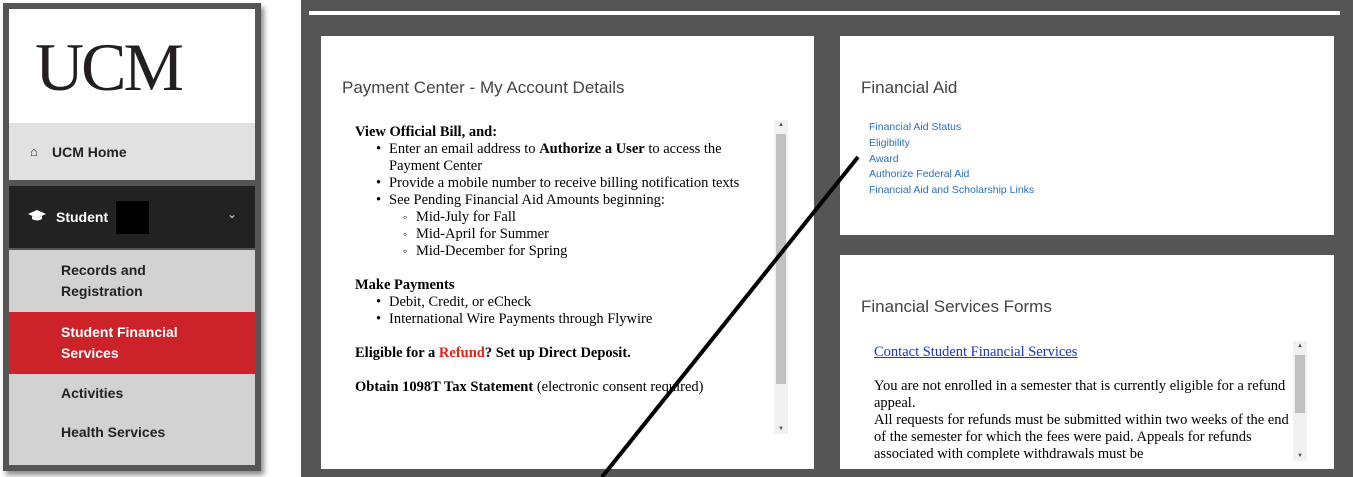 The image size is (1354, 477). What do you see at coordinates (589, 234) in the screenshot?
I see `list-item: Mid-April for Summer` at bounding box center [589, 234].